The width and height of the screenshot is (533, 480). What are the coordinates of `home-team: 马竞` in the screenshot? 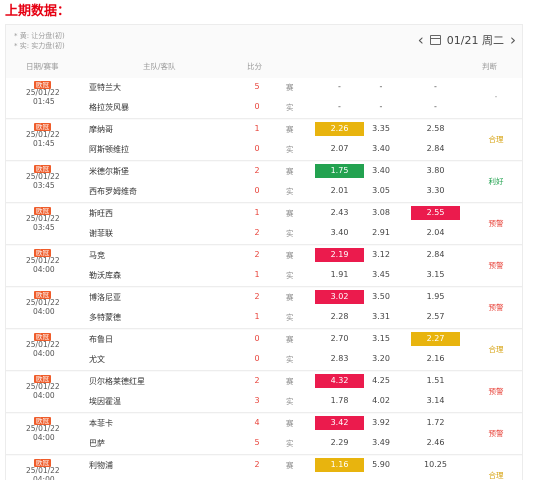 It's located at (97, 255).